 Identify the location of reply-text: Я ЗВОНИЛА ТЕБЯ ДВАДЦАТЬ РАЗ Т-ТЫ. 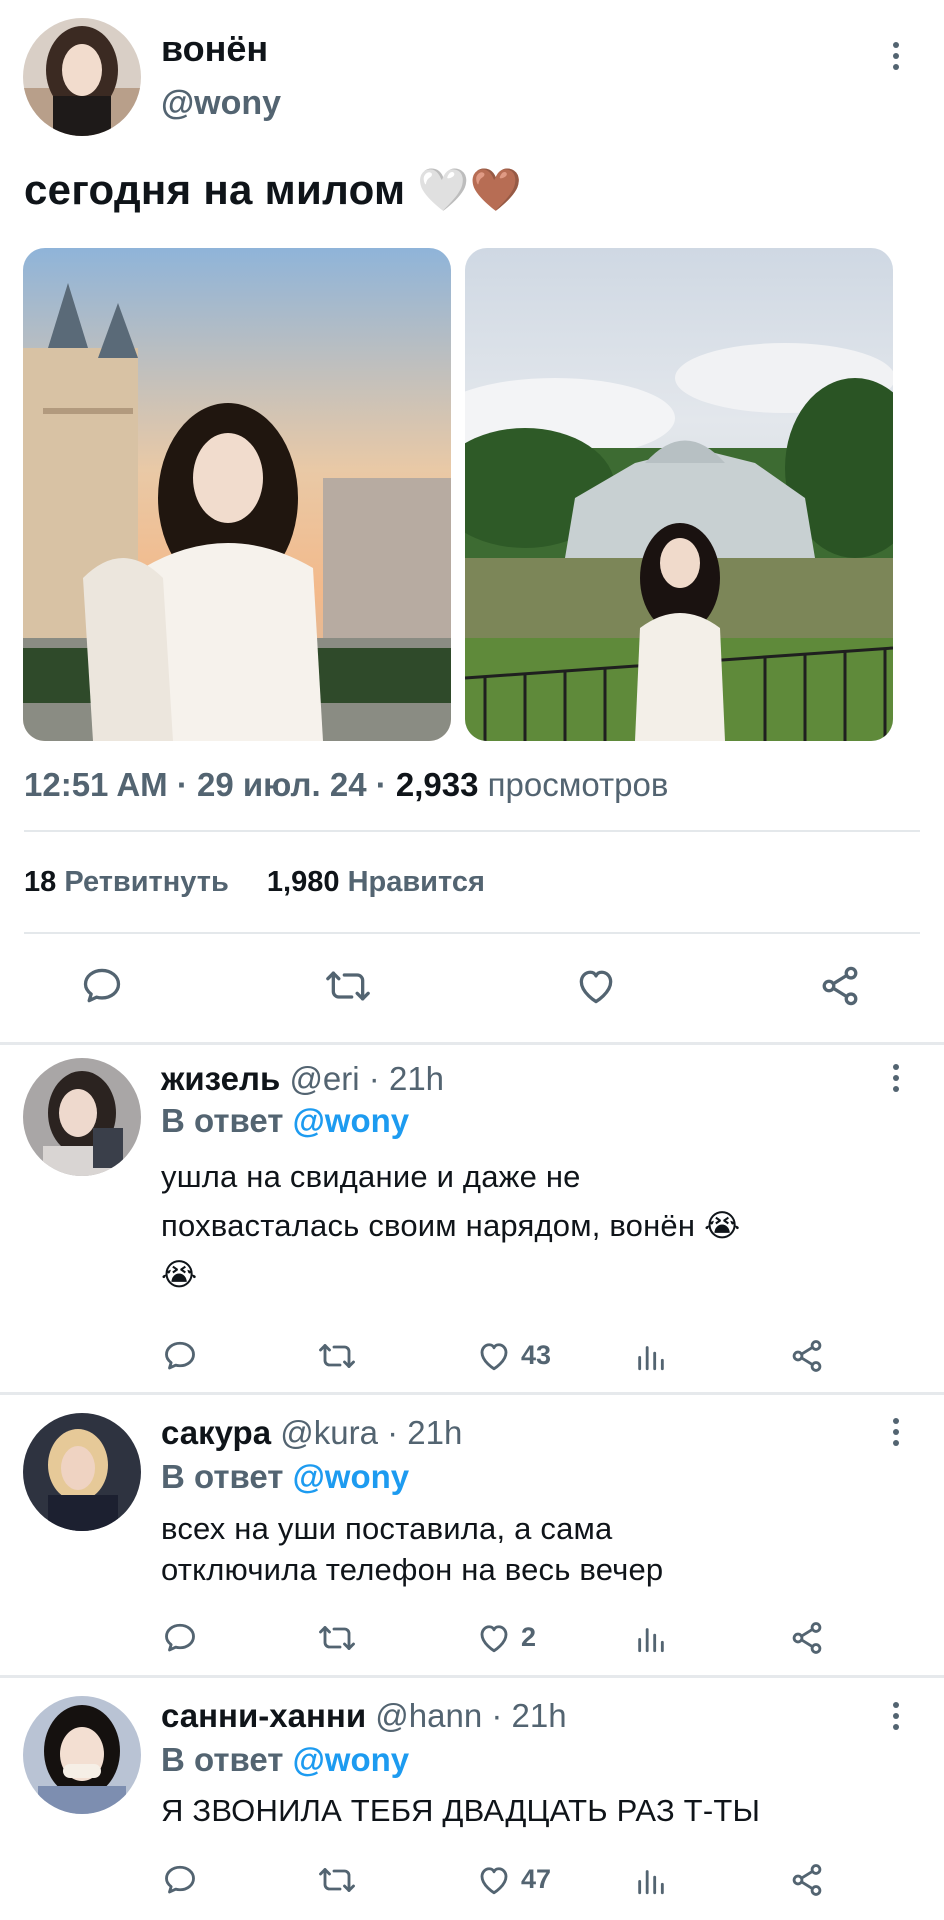
(460, 1810).